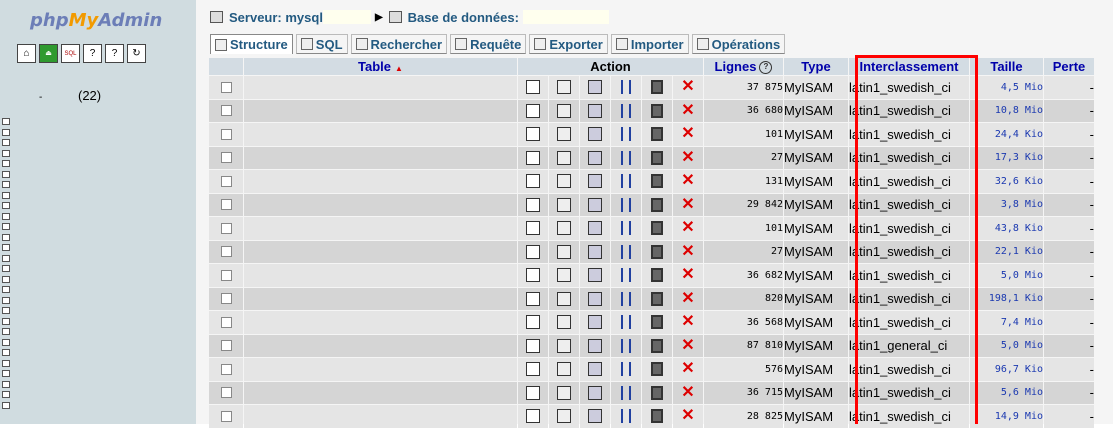 This screenshot has width=1113, height=429. Describe the element at coordinates (399, 44) in the screenshot. I see `tab-search: Rechercher` at that location.